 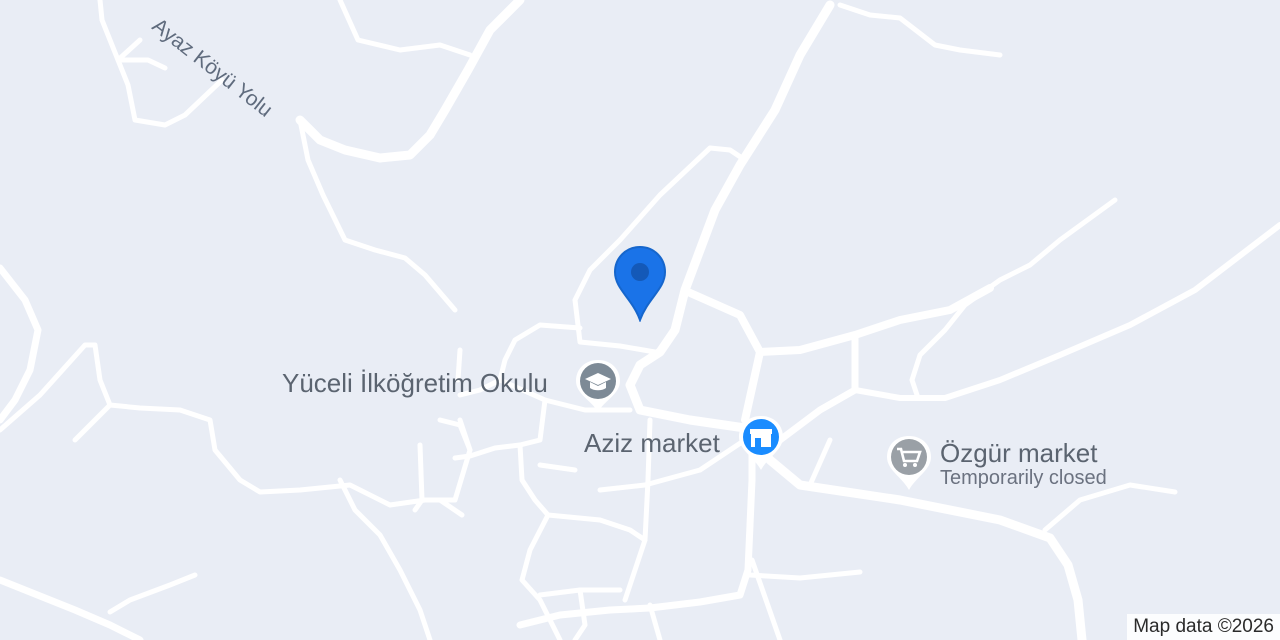 I want to click on aziz-market-marker, so click(x=761, y=445).